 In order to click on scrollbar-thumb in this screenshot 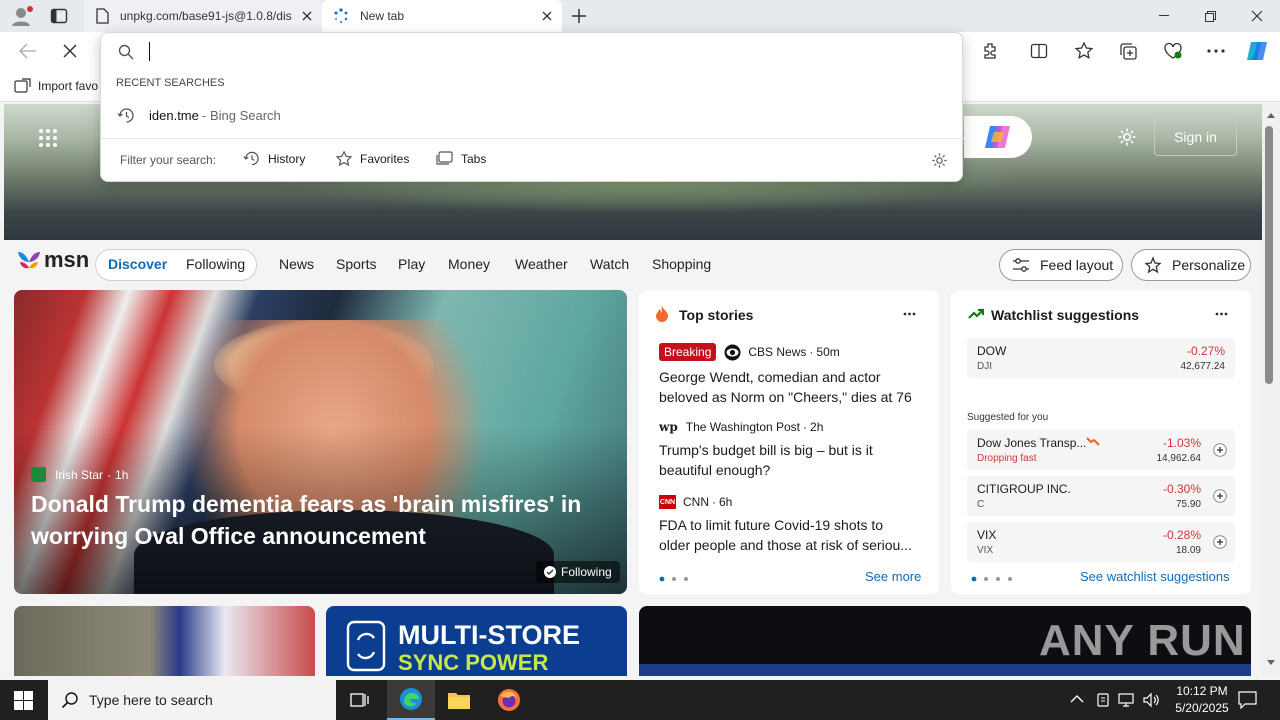, I will do `click(1269, 255)`.